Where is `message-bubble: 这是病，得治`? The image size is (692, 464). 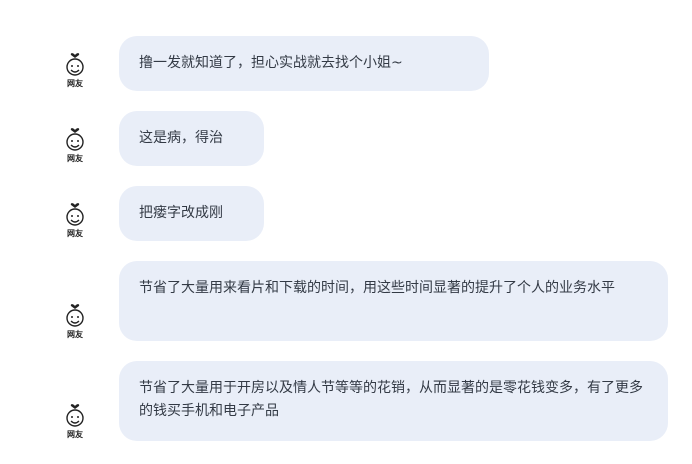 message-bubble: 这是病，得治 is located at coordinates (191, 138).